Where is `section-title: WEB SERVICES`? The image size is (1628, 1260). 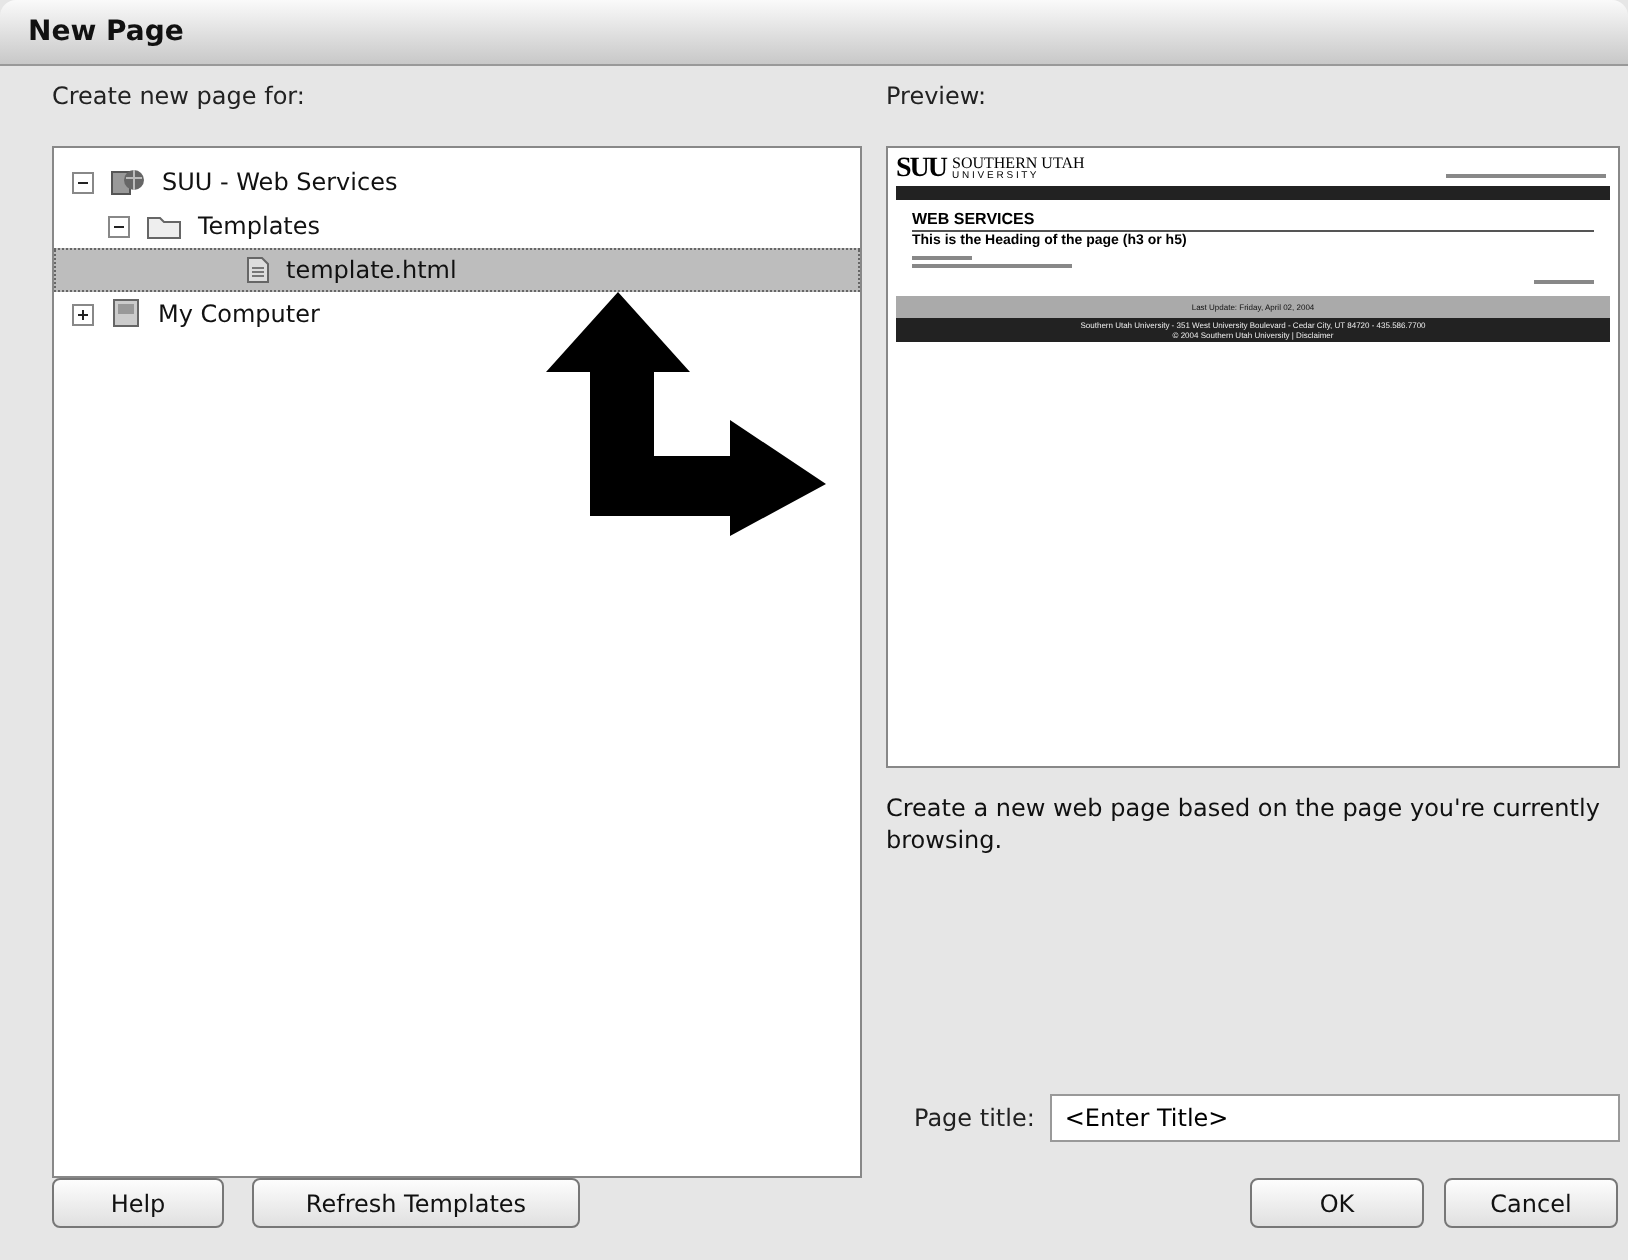
section-title: WEB SERVICES is located at coordinates (974, 219).